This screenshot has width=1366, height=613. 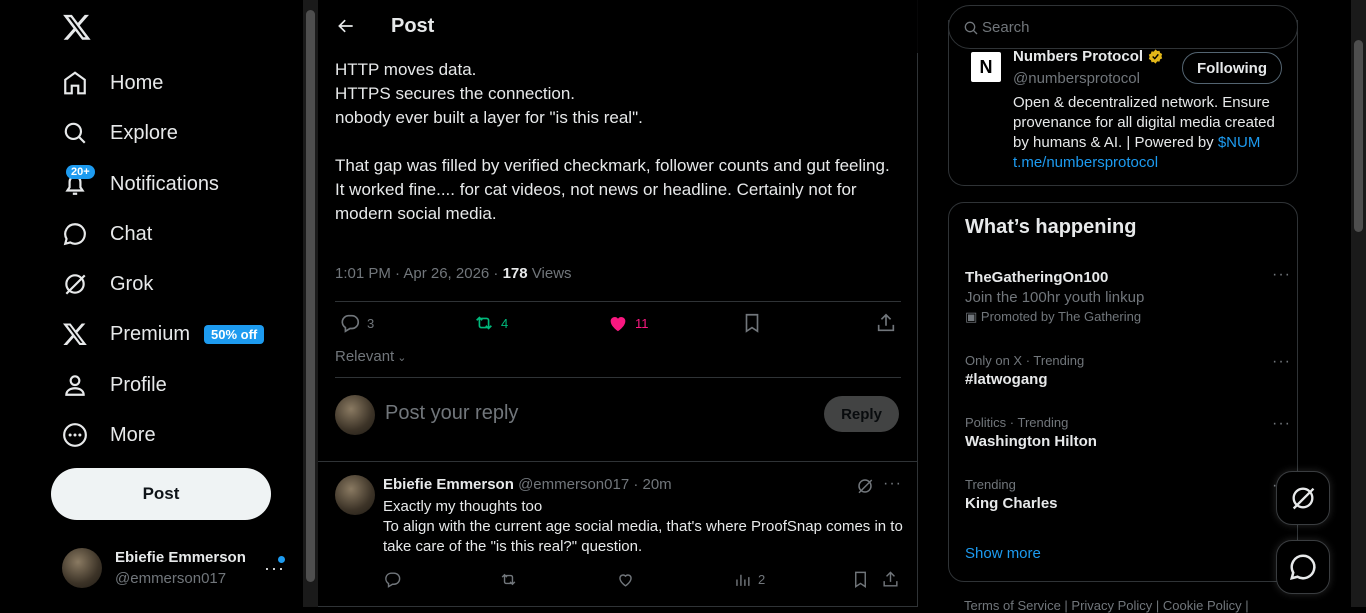 I want to click on cashtag-link: $NUM, so click(x=1239, y=142).